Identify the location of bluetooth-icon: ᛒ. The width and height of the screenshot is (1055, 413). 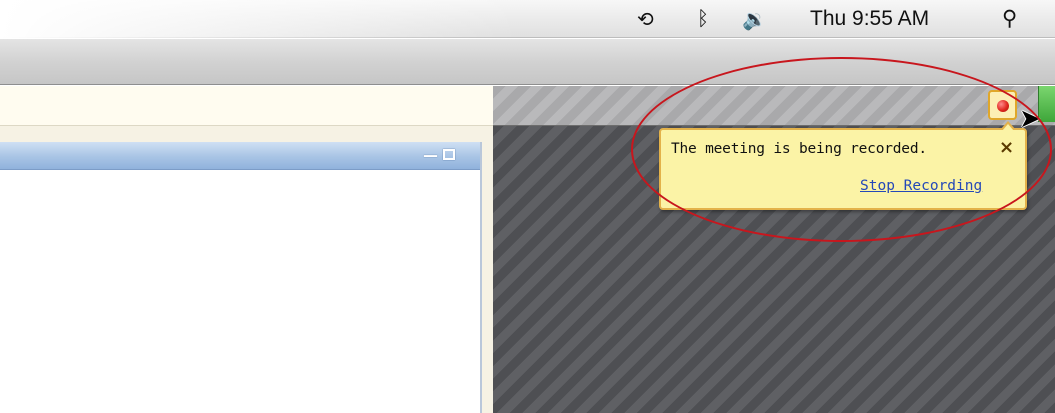
(703, 18).